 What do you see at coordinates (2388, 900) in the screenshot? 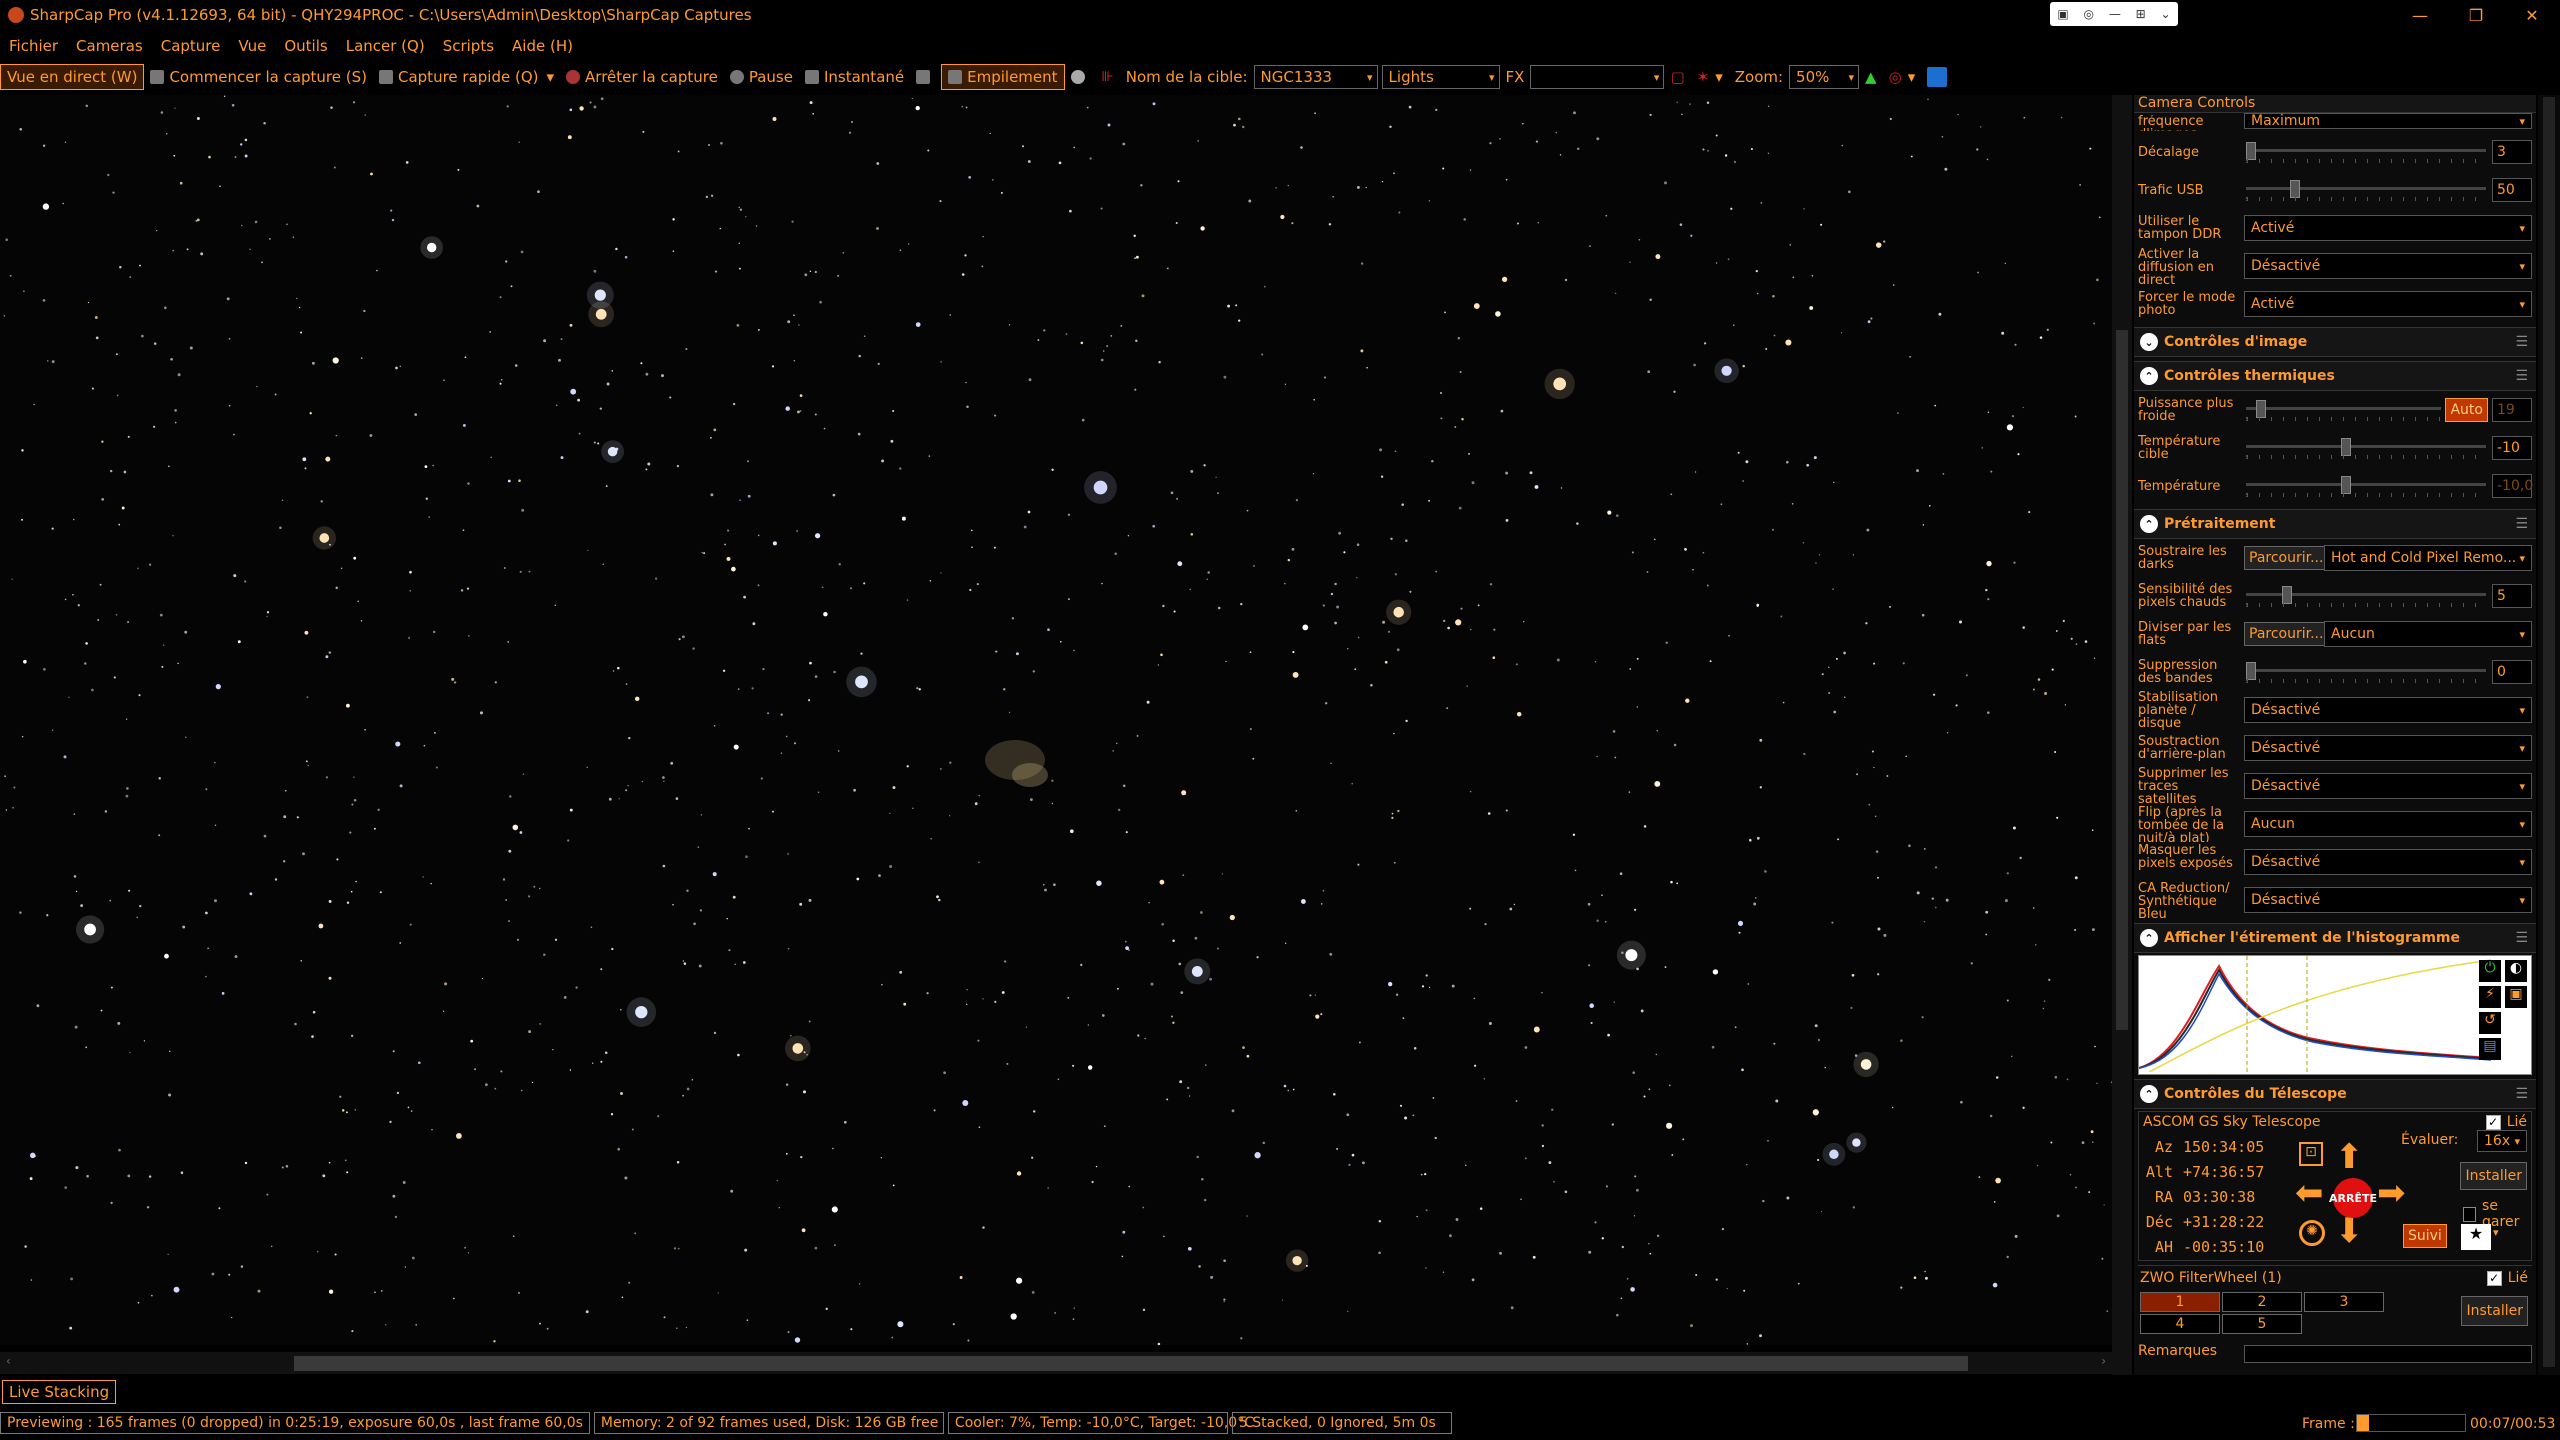
I see `ca-select: Désactivé` at bounding box center [2388, 900].